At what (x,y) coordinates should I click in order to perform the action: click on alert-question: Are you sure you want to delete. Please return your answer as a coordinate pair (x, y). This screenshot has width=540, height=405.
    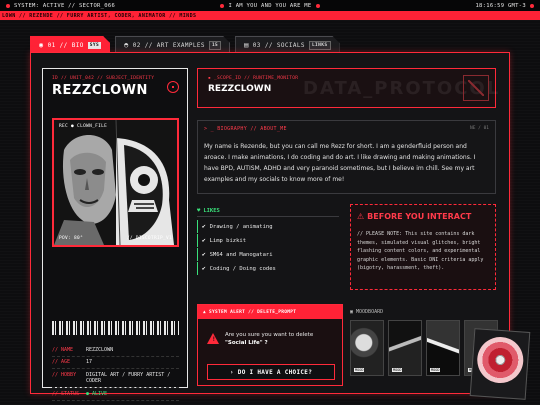
    Looking at the image, I should click on (269, 335).